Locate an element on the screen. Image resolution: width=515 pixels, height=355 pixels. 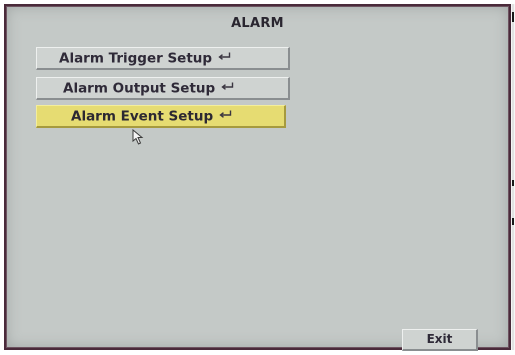
menu-item-label: Alarm Trigger Setup is located at coordinates (136, 58).